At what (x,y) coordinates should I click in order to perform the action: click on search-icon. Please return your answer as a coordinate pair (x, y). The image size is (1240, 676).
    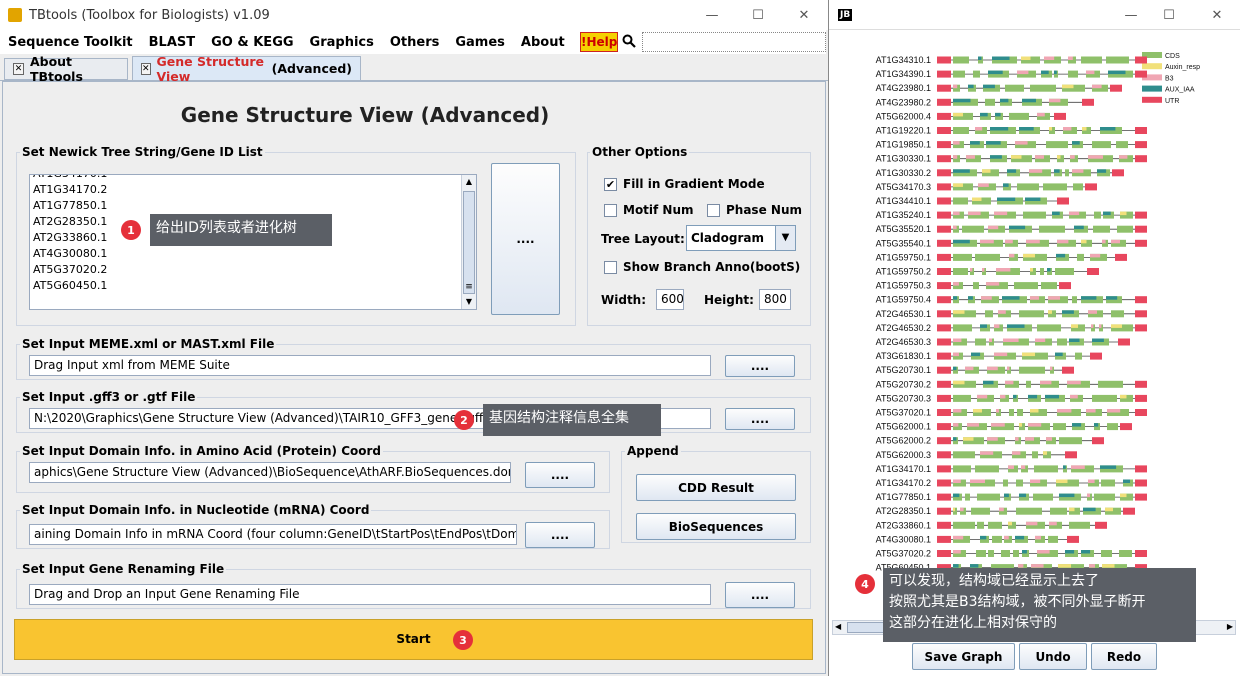
    Looking at the image, I should click on (629, 41).